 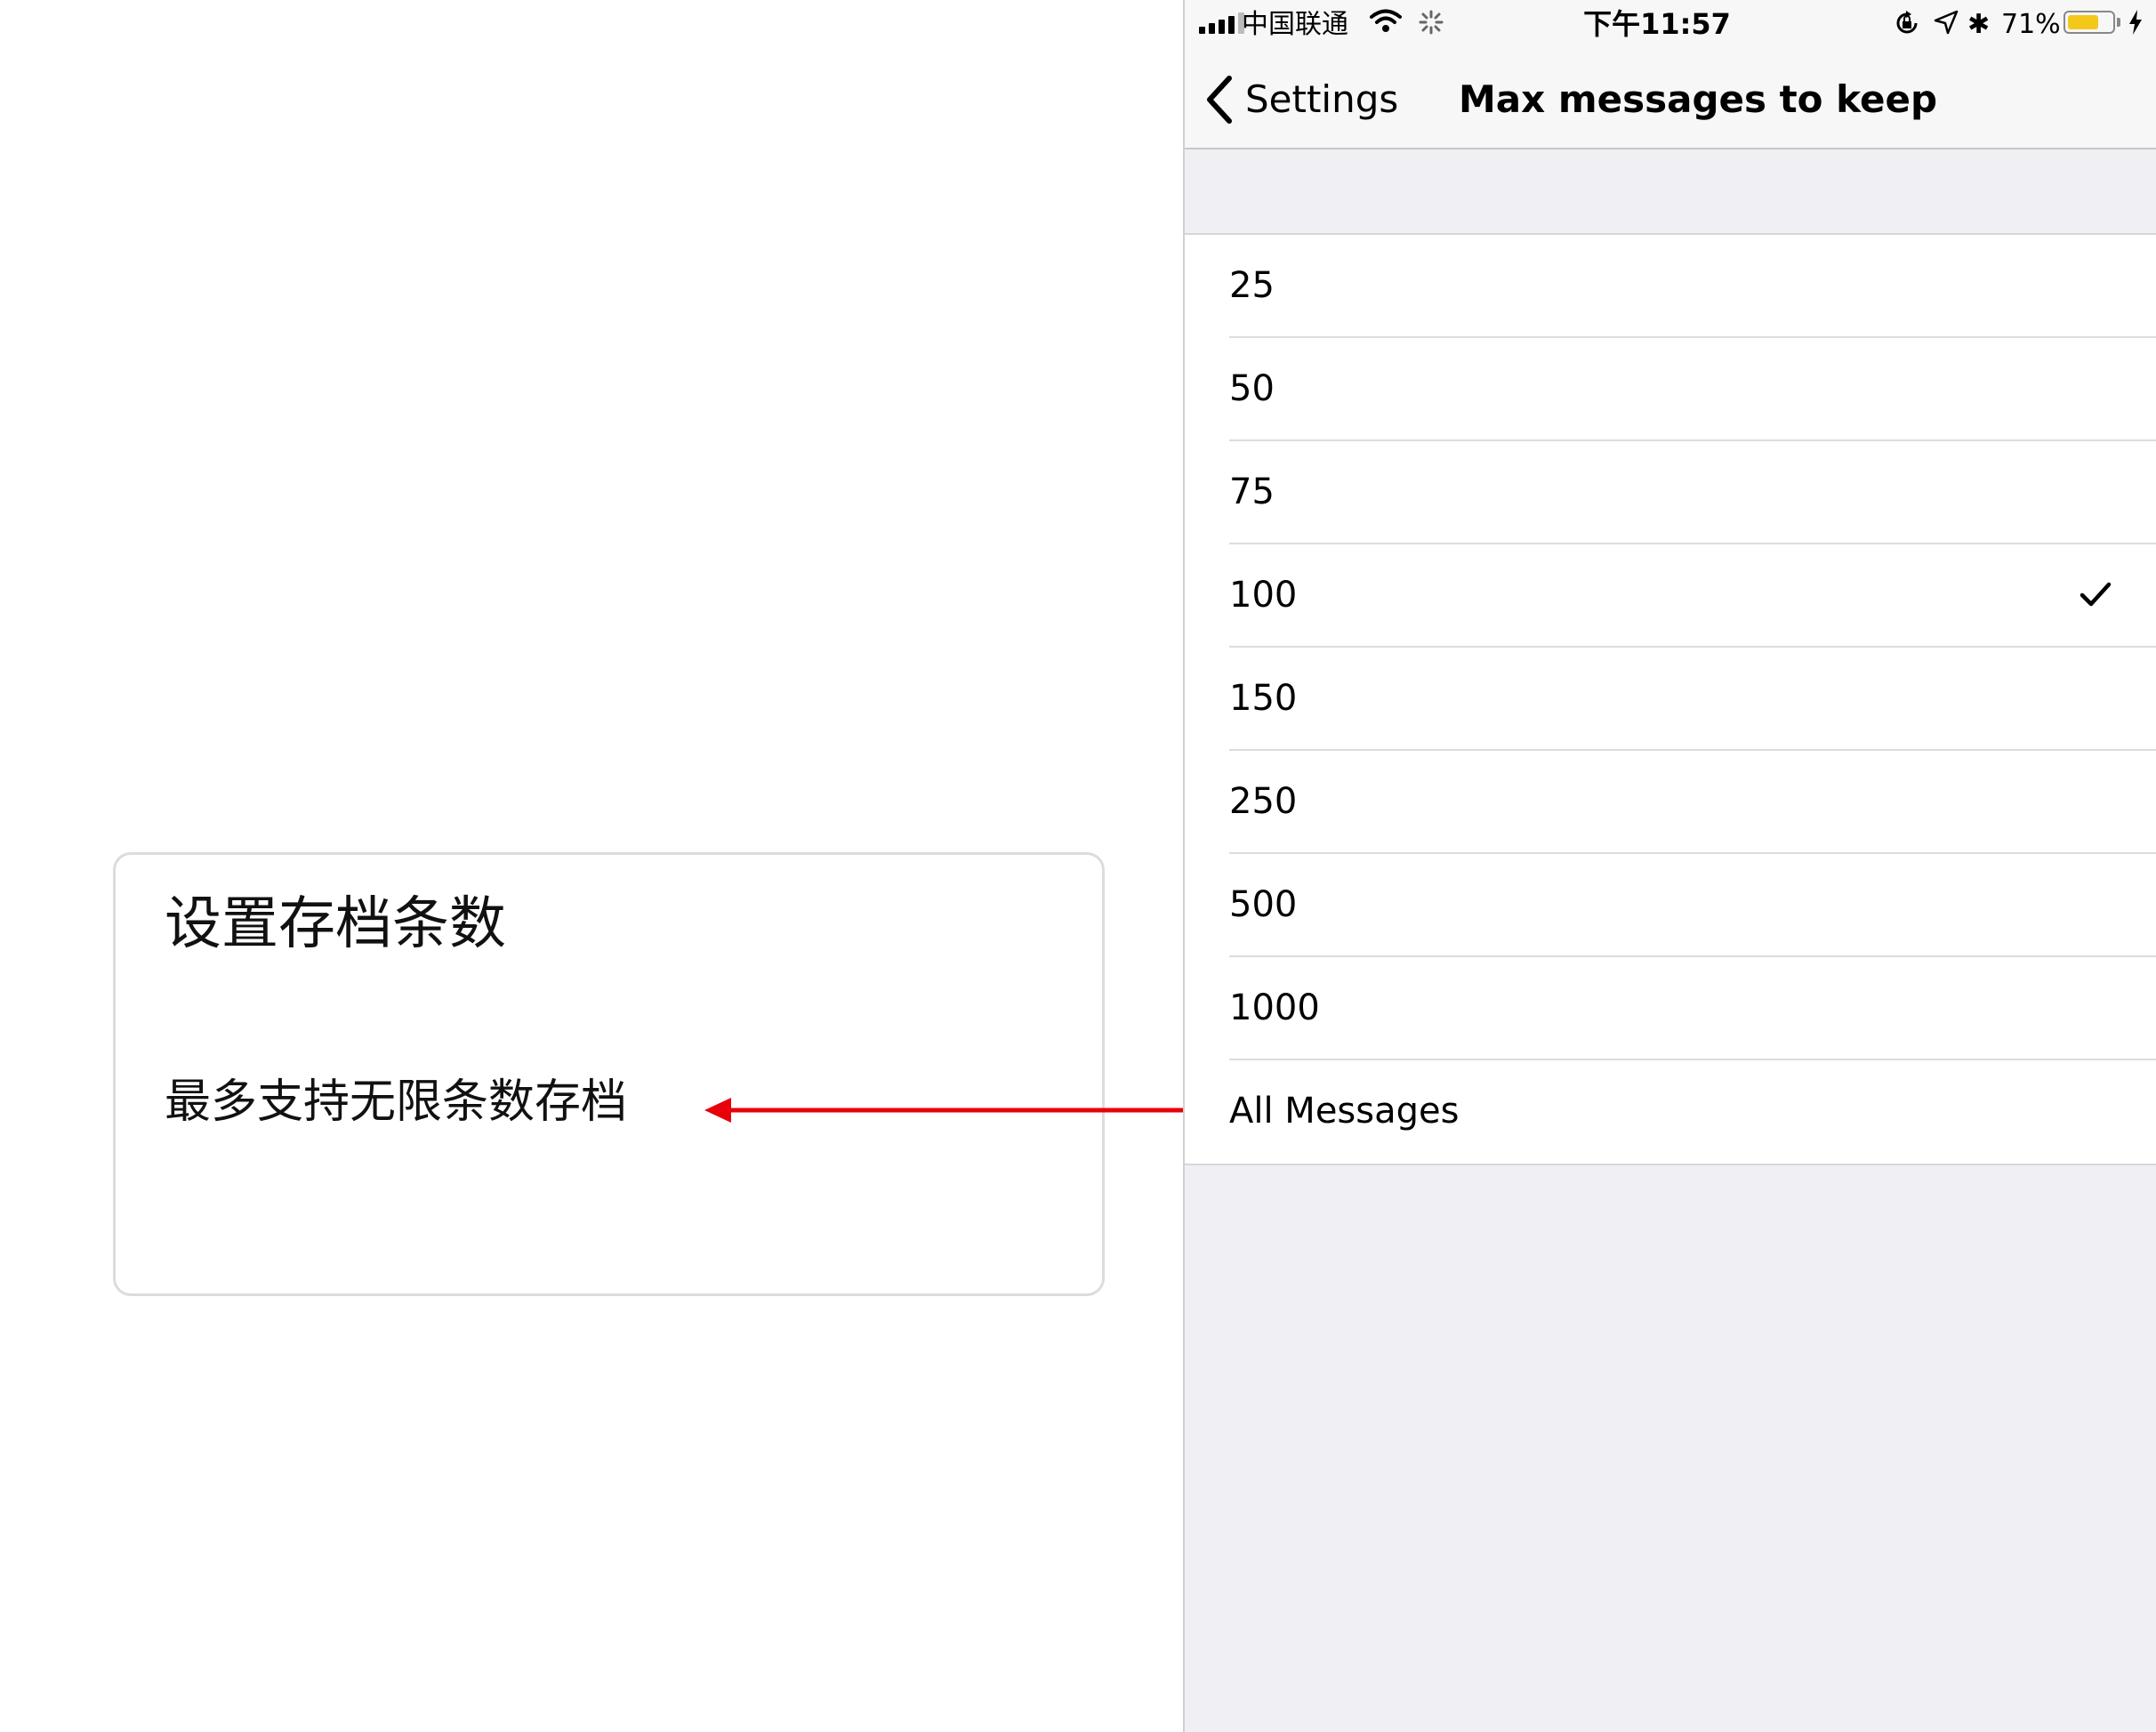 I want to click on chevron-left-icon, so click(x=1219, y=100).